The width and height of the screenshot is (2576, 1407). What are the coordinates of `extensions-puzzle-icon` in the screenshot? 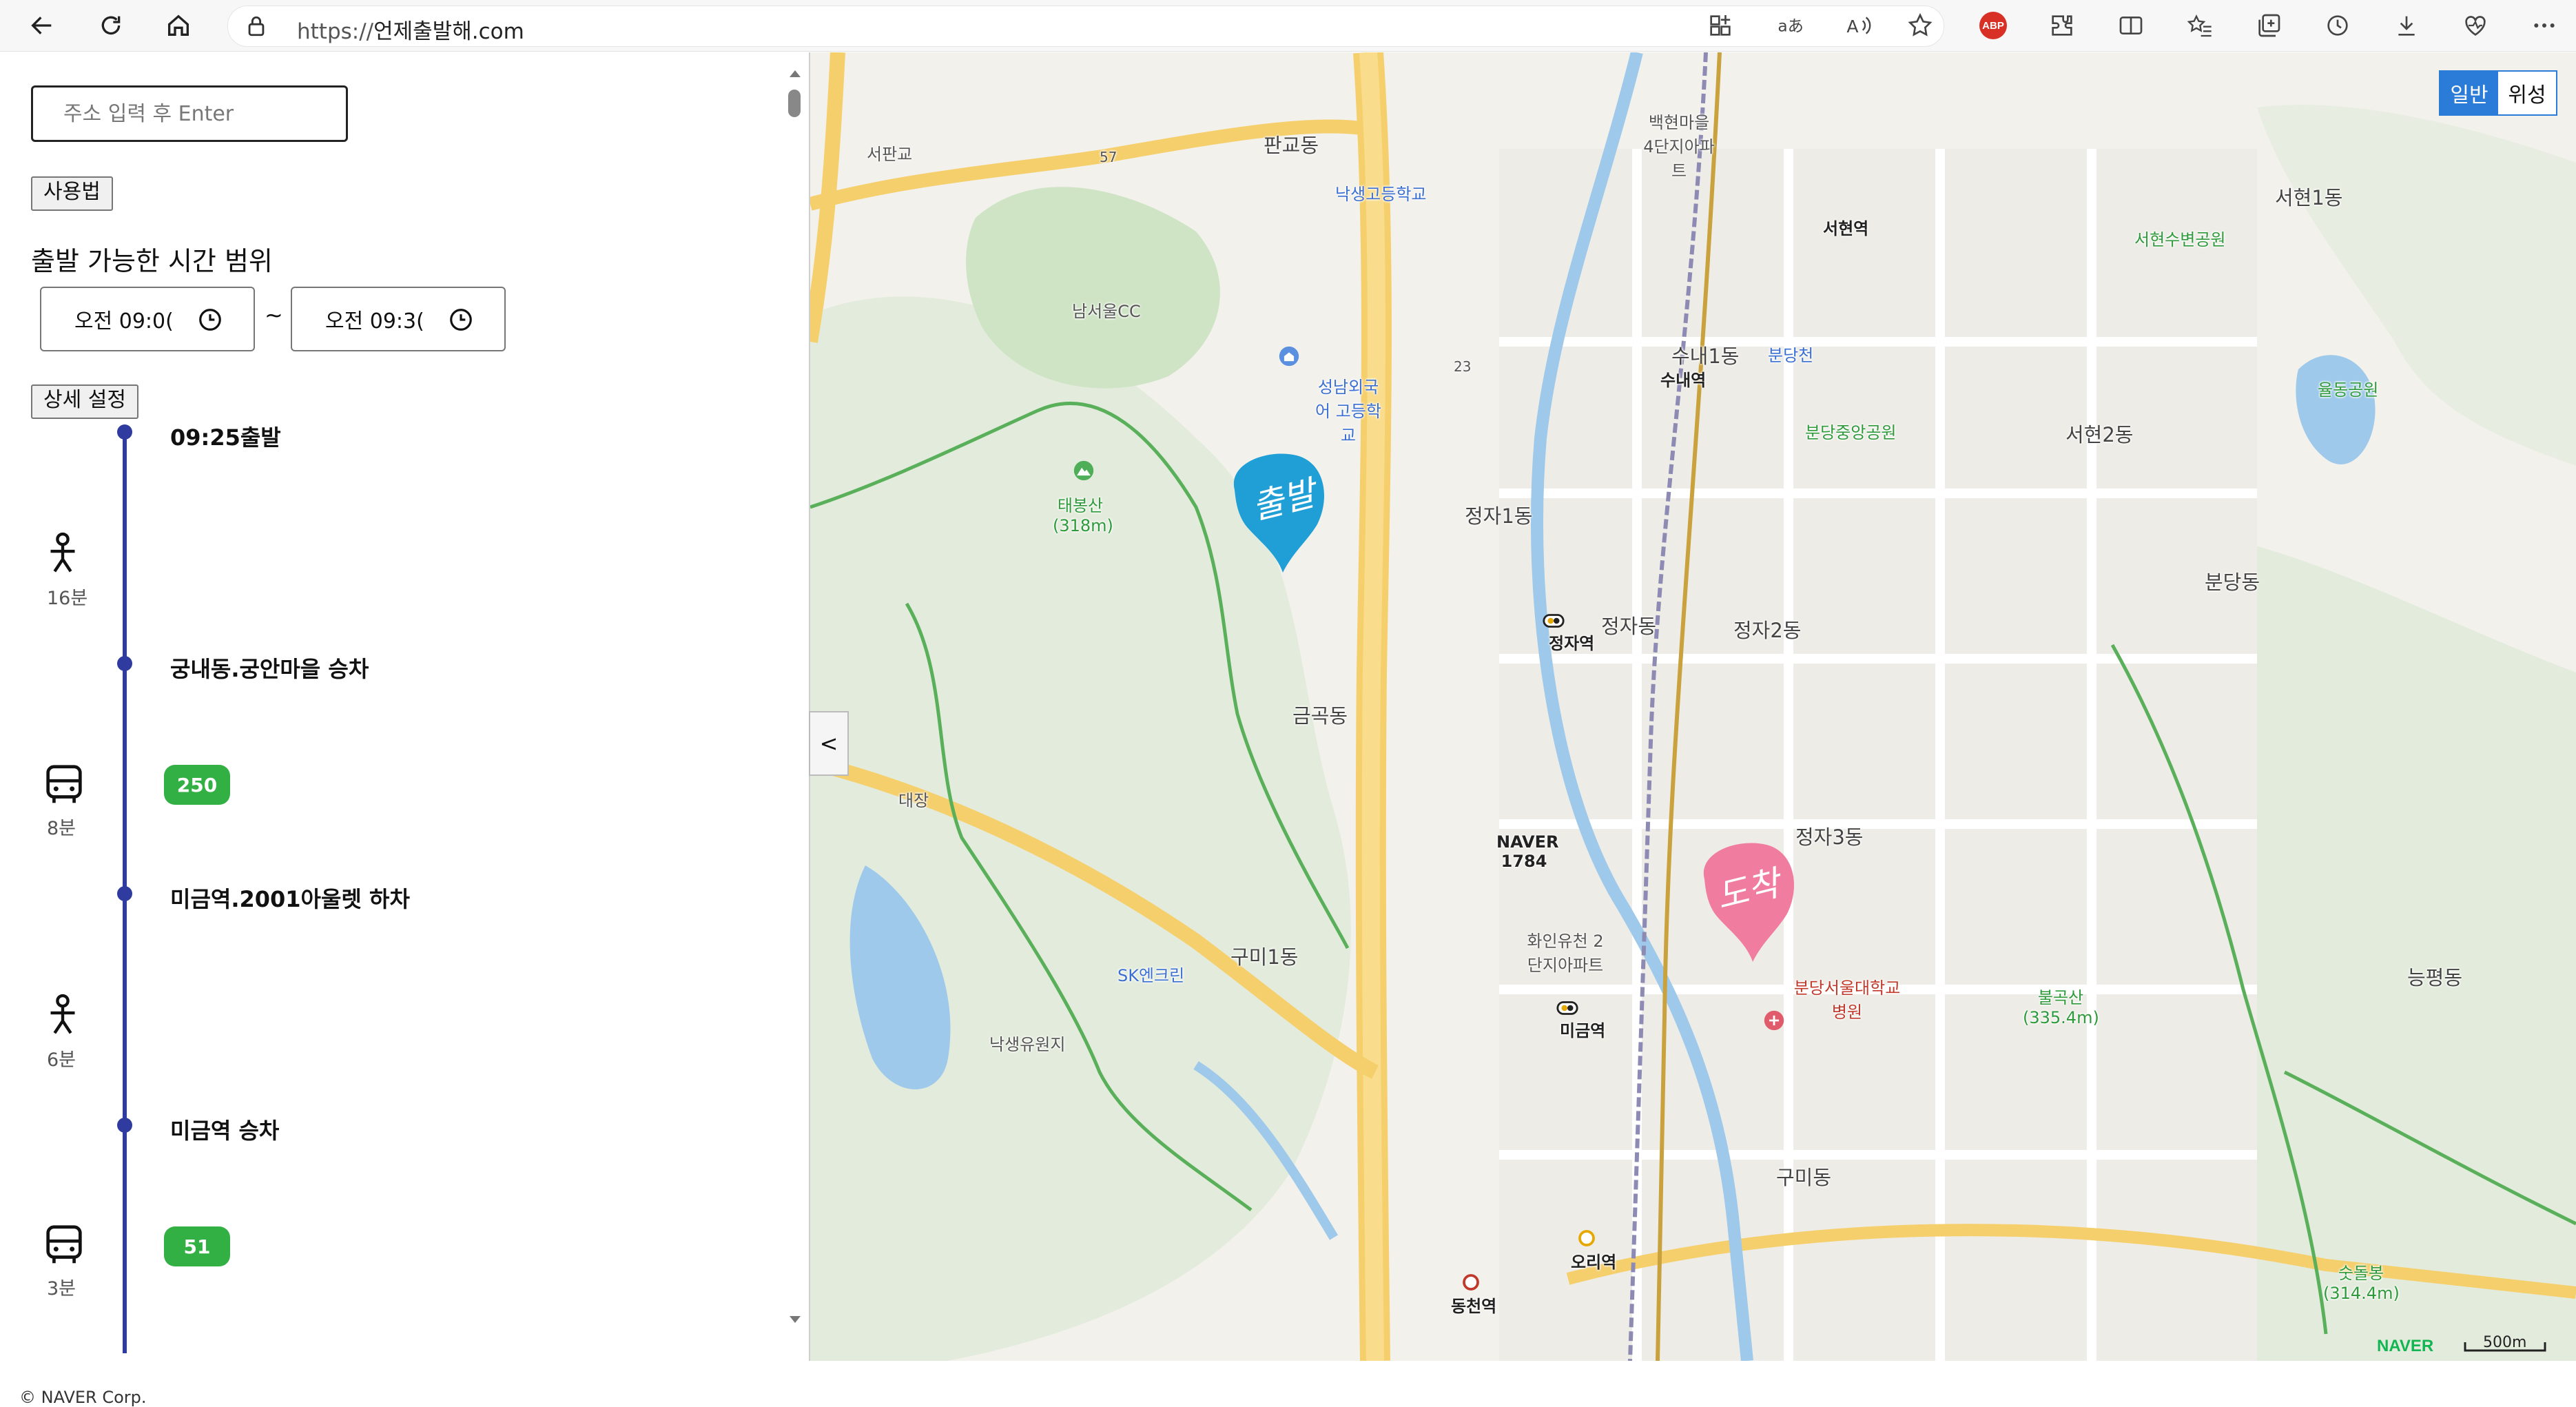 It's located at (2062, 25).